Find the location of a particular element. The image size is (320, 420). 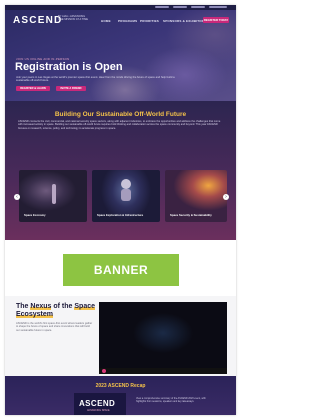

card-space-economy: Space Economy is located at coordinates (53, 196).